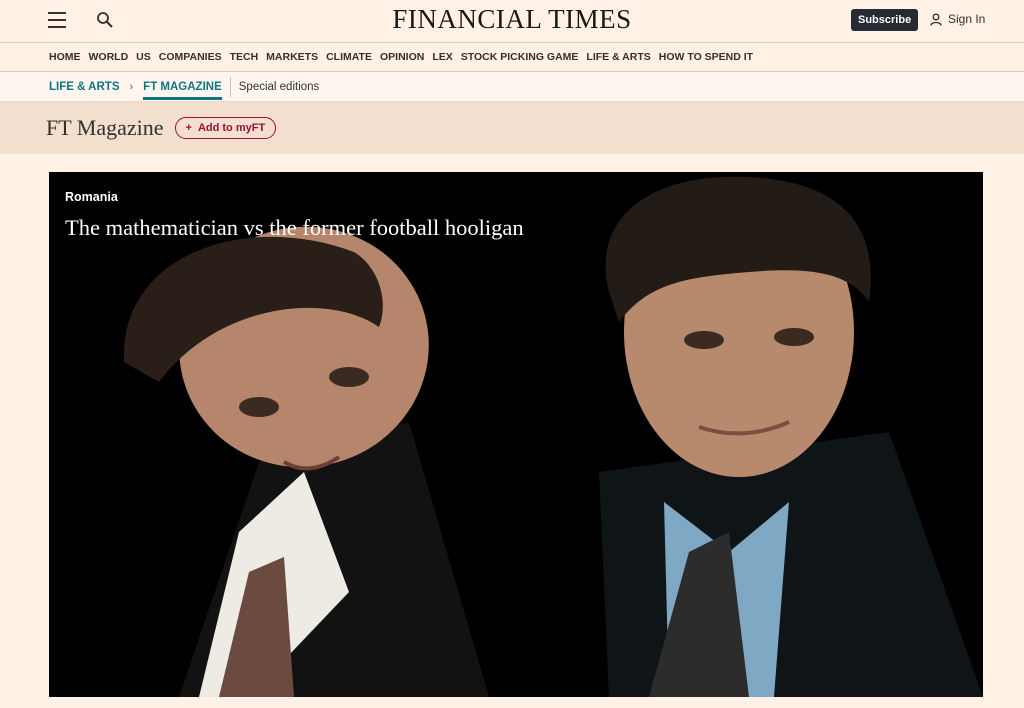 This screenshot has height=708, width=1024. Describe the element at coordinates (885, 20) in the screenshot. I see `subscribe-button: Subscribe` at that location.